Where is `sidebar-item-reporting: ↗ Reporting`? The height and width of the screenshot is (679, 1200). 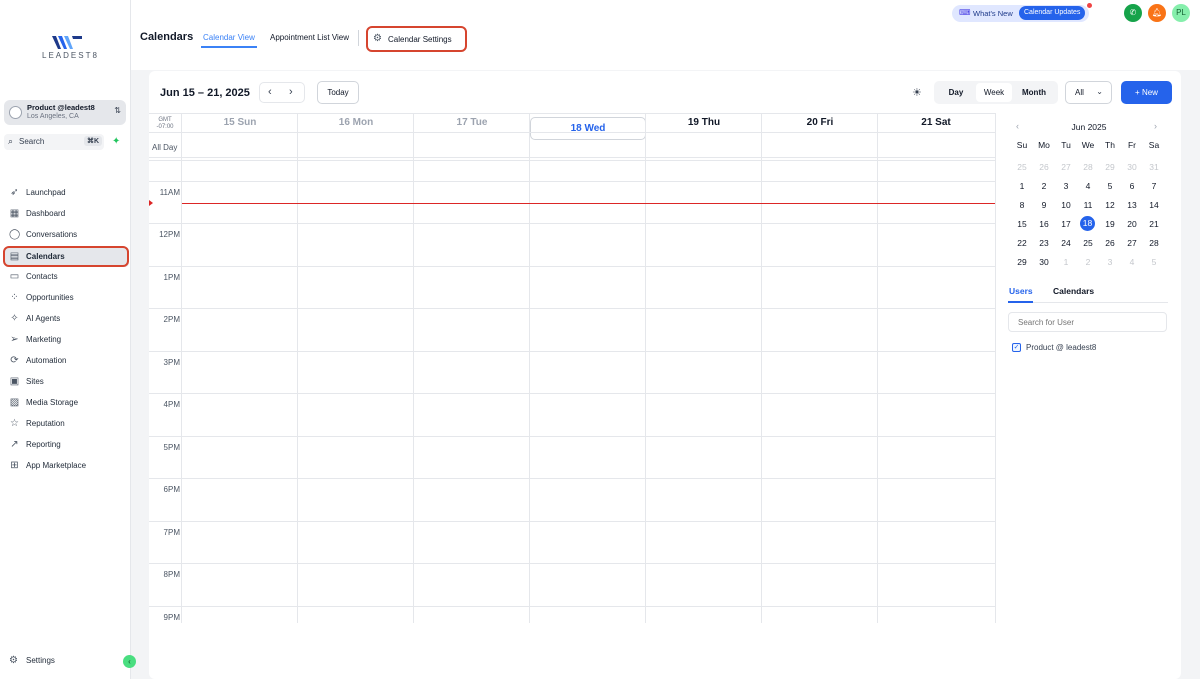 sidebar-item-reporting: ↗ Reporting is located at coordinates (65, 445).